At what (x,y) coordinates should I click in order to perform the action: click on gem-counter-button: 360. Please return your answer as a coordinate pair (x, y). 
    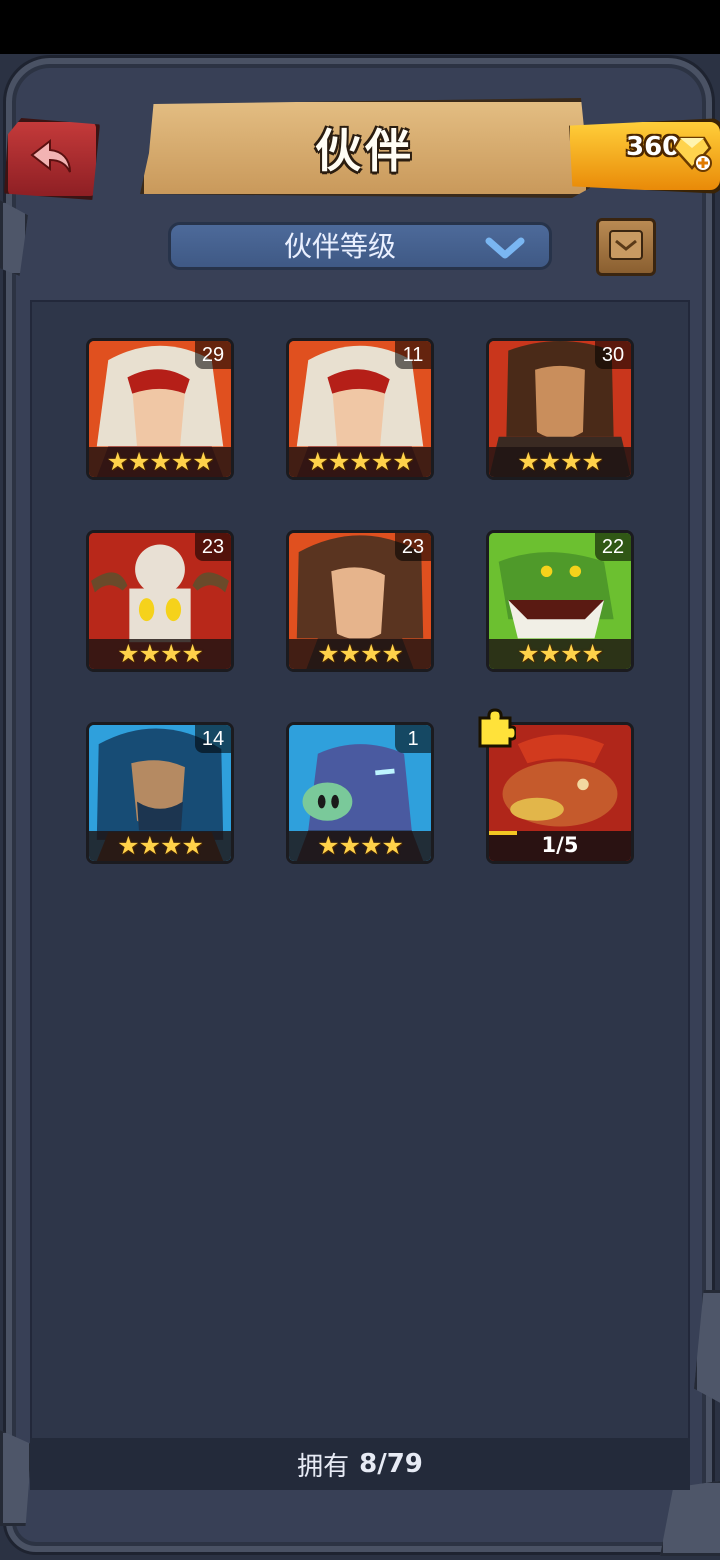
    Looking at the image, I should click on (644, 156).